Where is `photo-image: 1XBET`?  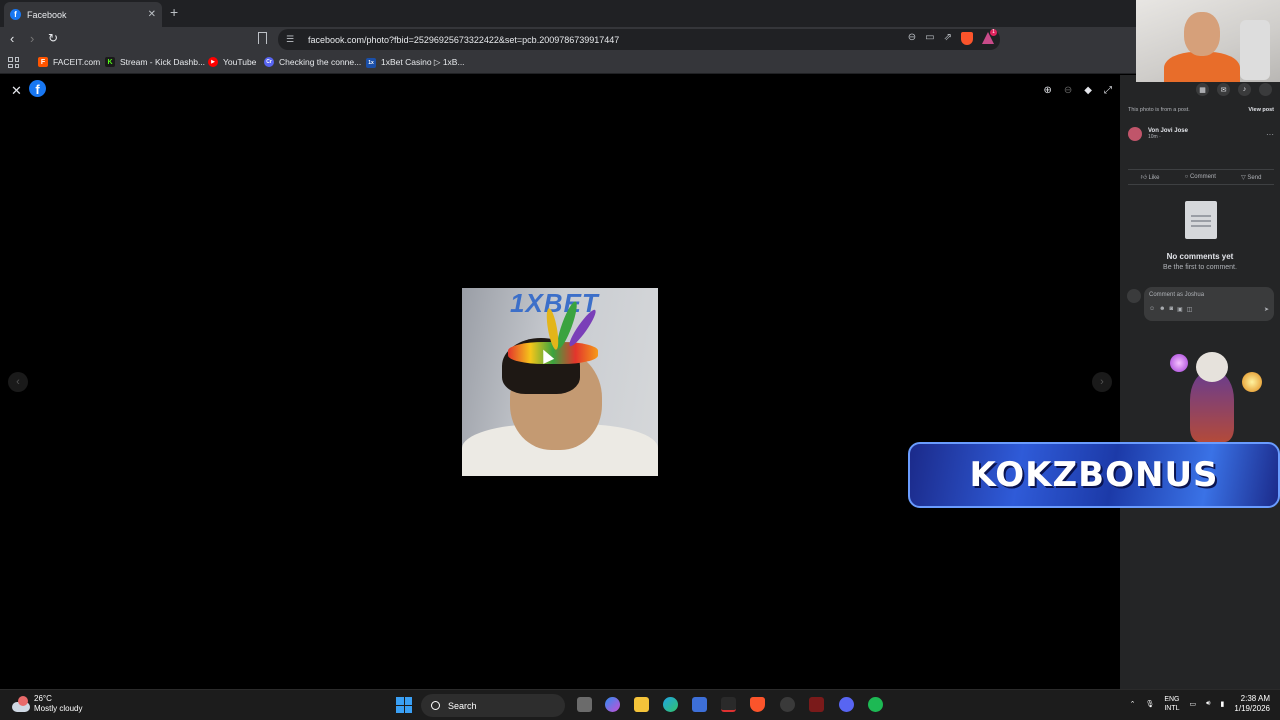 photo-image: 1XBET is located at coordinates (560, 382).